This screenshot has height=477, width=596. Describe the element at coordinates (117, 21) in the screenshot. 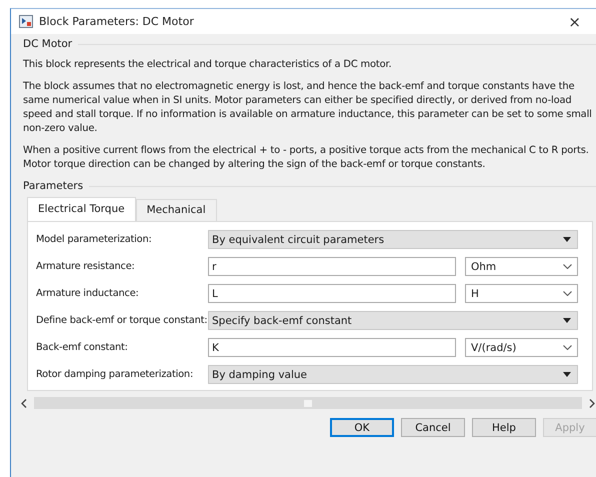

I see `window-title: Block Parameters: DC Motor` at that location.